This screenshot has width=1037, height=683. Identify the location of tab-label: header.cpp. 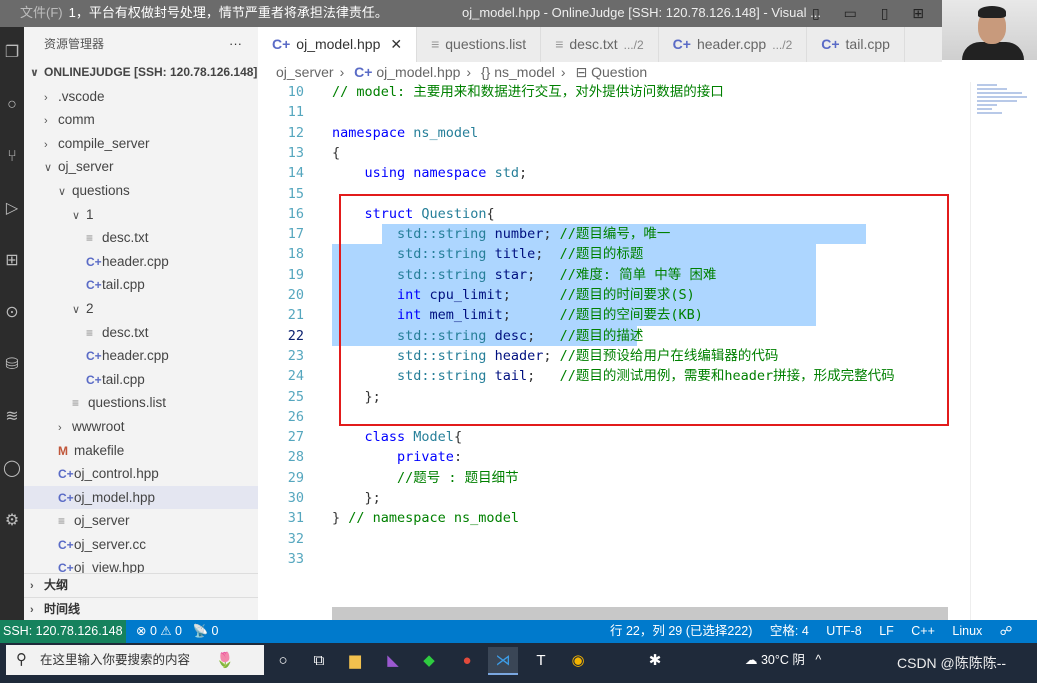
(731, 44).